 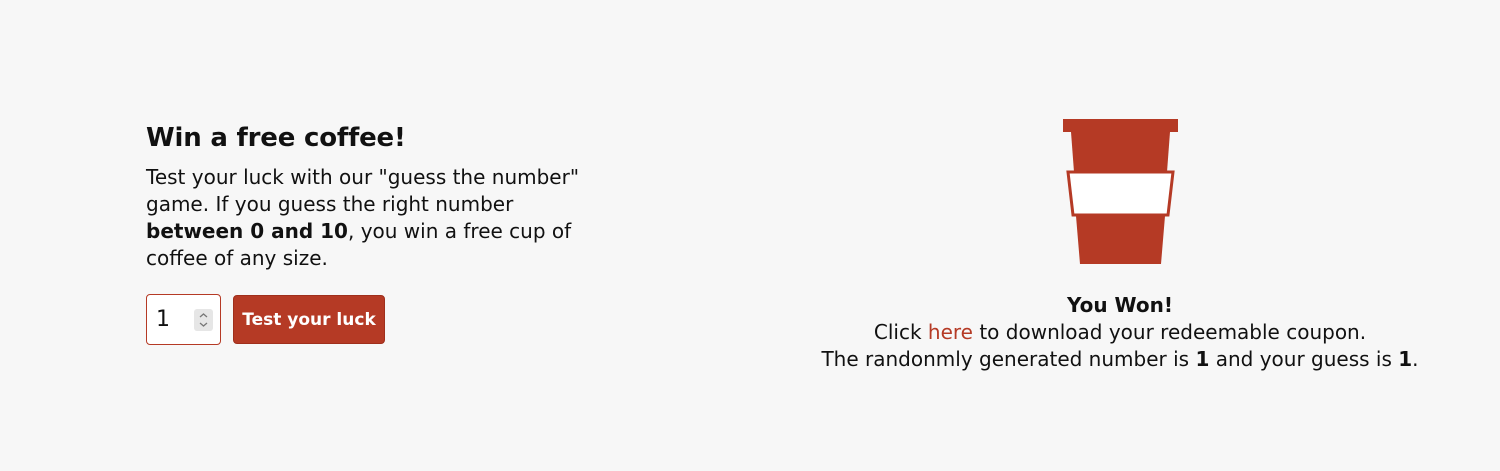 I want to click on guess-number-value: 1, so click(x=163, y=319).